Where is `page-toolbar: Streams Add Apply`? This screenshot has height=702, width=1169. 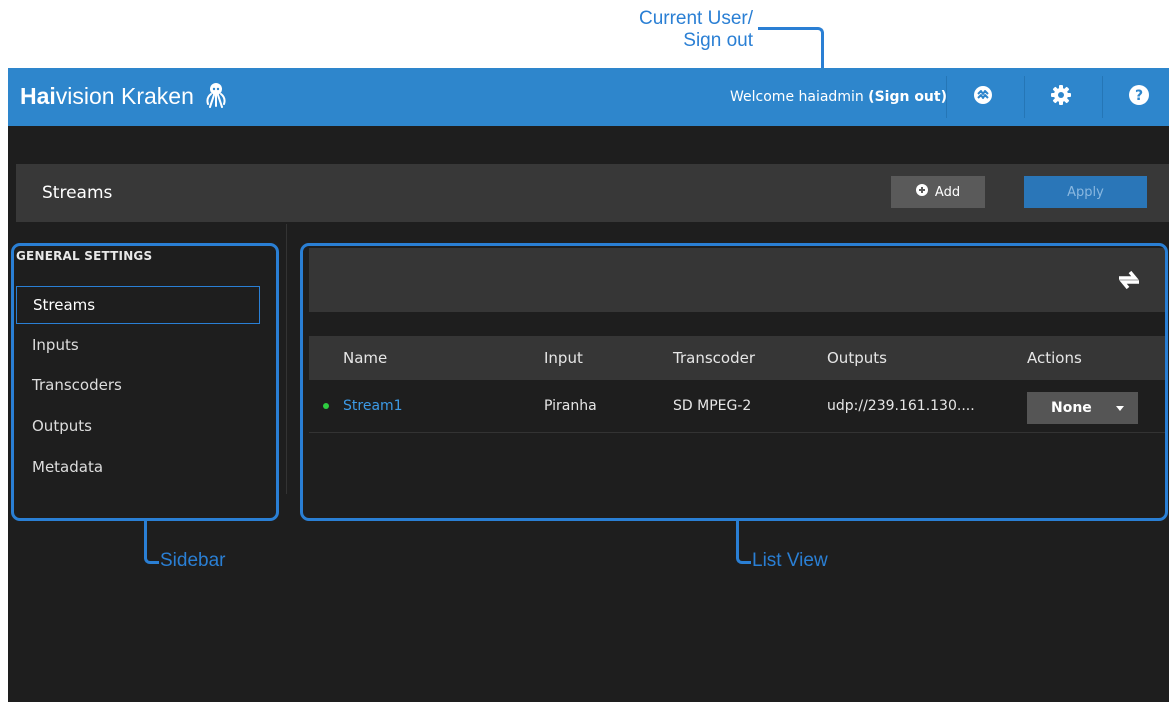 page-toolbar: Streams Add Apply is located at coordinates (592, 193).